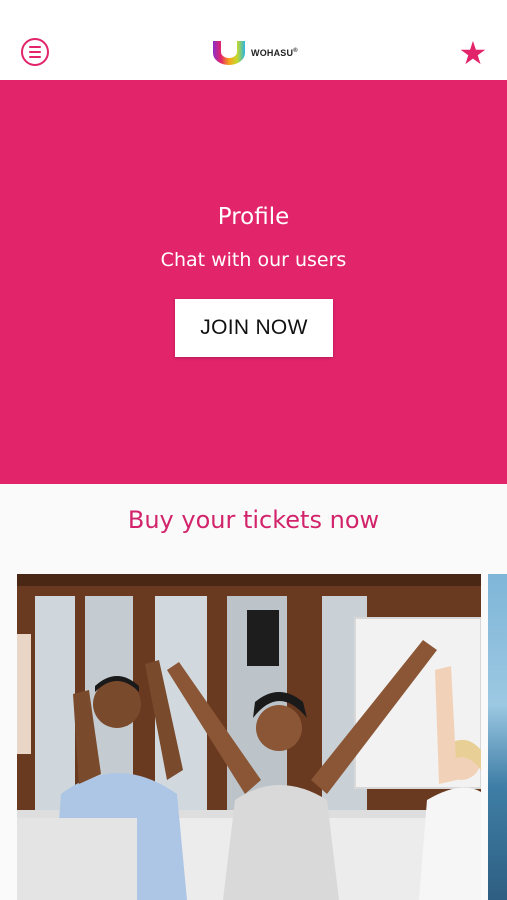  What do you see at coordinates (473, 53) in the screenshot?
I see `star-icon: ★` at bounding box center [473, 53].